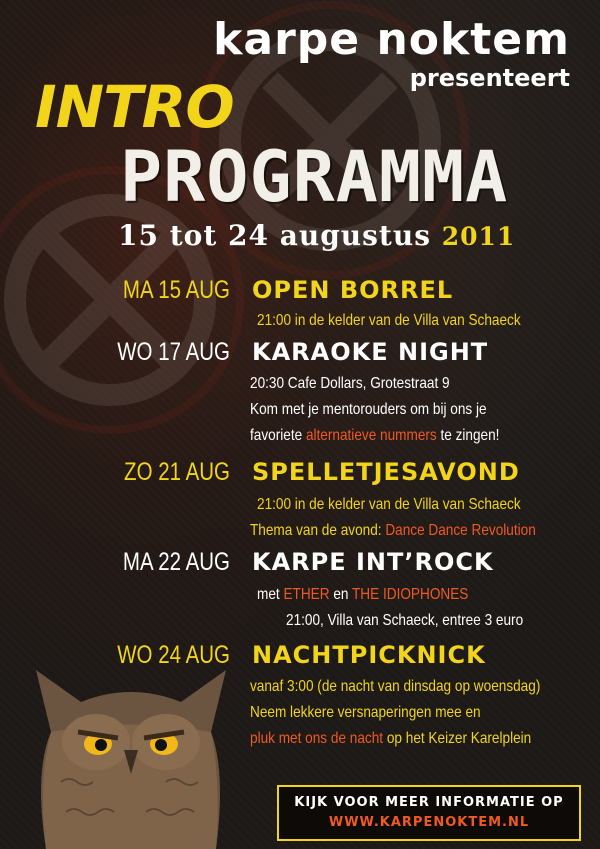 Image resolution: width=600 pixels, height=849 pixels. What do you see at coordinates (386, 472) in the screenshot?
I see `event-title: SPELLETJESAVOND` at bounding box center [386, 472].